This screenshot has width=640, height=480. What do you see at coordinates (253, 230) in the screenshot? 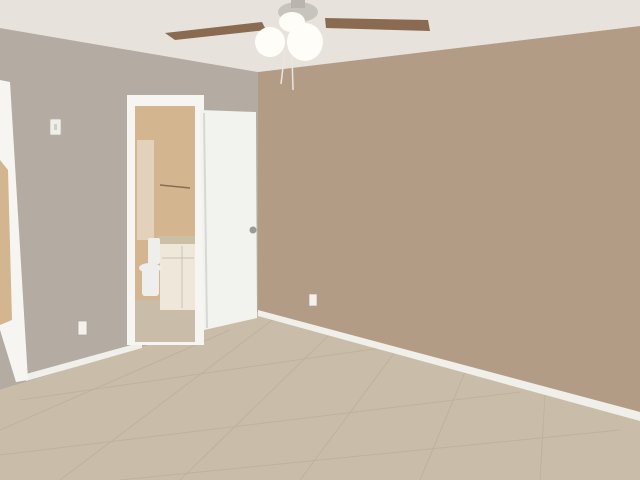
I see `door-knob-icon` at bounding box center [253, 230].